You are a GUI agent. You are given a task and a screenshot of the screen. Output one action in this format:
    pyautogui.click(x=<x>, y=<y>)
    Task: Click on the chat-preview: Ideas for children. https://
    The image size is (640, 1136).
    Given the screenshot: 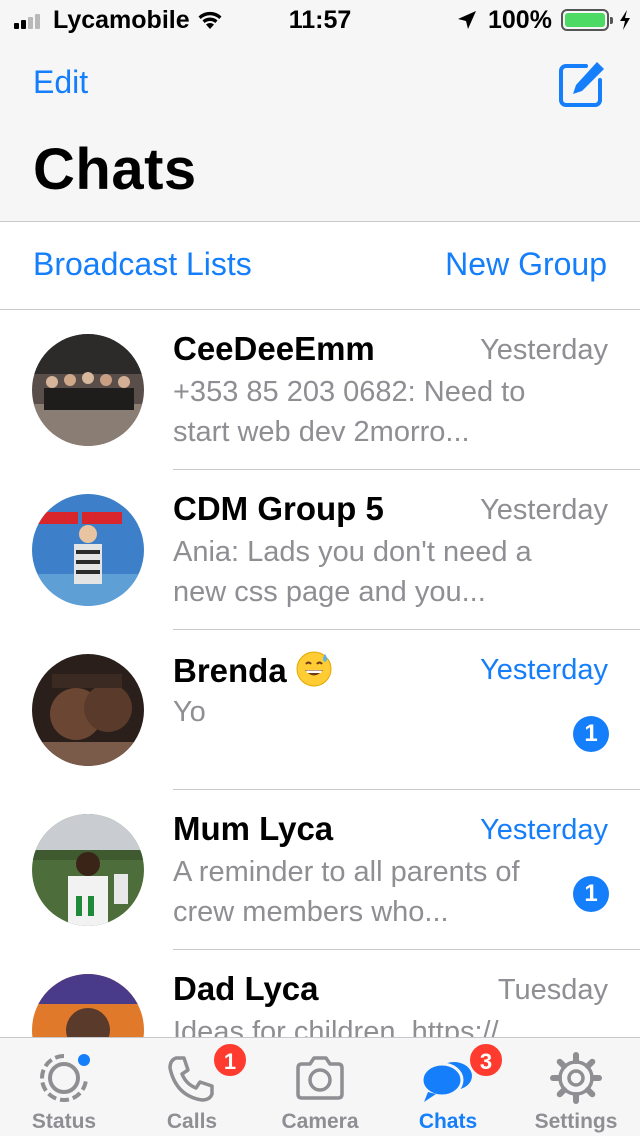 What is the action you would take?
    pyautogui.click(x=336, y=1026)
    